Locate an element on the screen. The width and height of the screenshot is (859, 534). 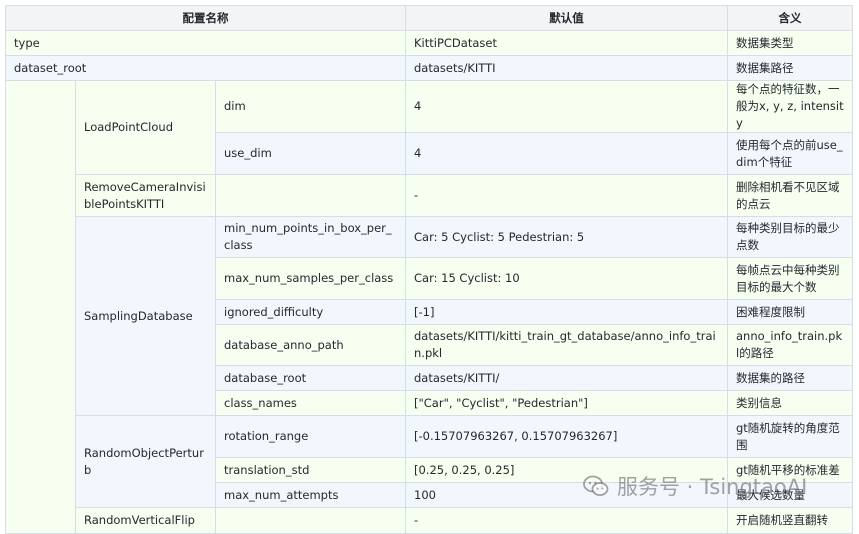
cell-meaning: 类别信息 is located at coordinates (790, 403).